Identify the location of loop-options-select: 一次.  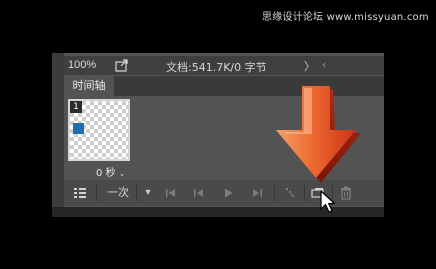
(118, 193).